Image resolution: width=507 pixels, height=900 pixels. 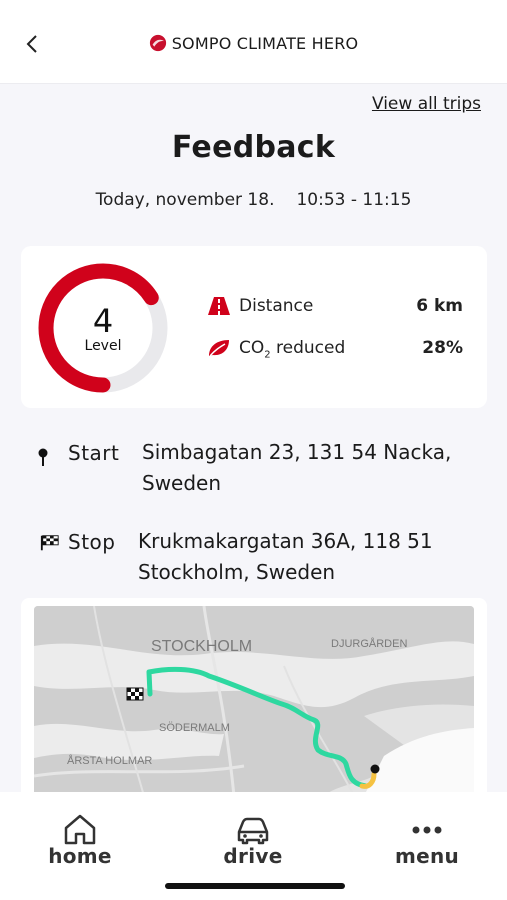 What do you see at coordinates (49, 543) in the screenshot?
I see `checkered-flag-icon` at bounding box center [49, 543].